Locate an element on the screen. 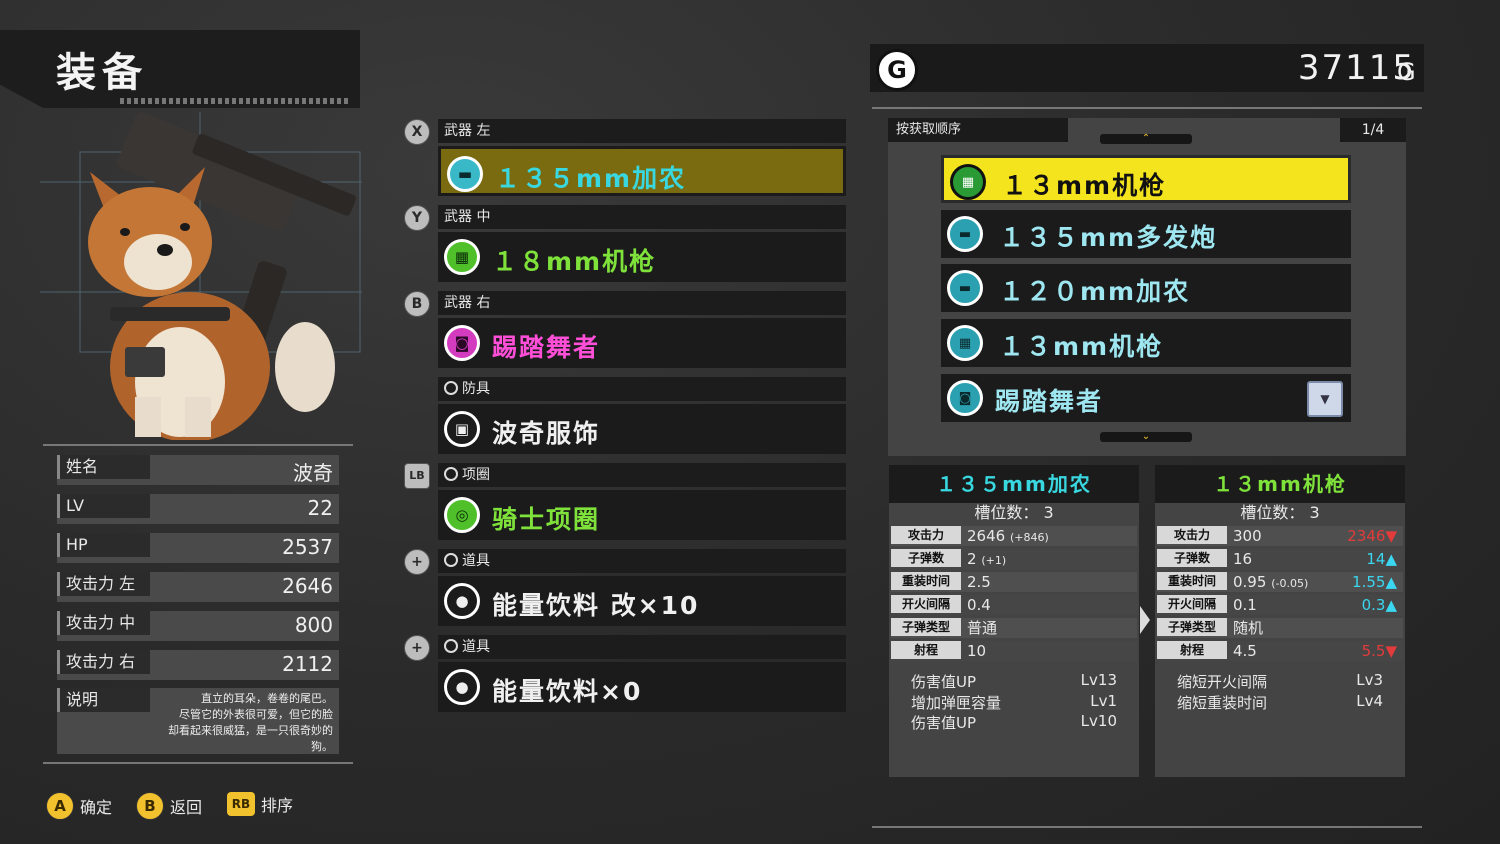  list-item: ◙ 踢踏舞者 ▼ is located at coordinates (1146, 398).